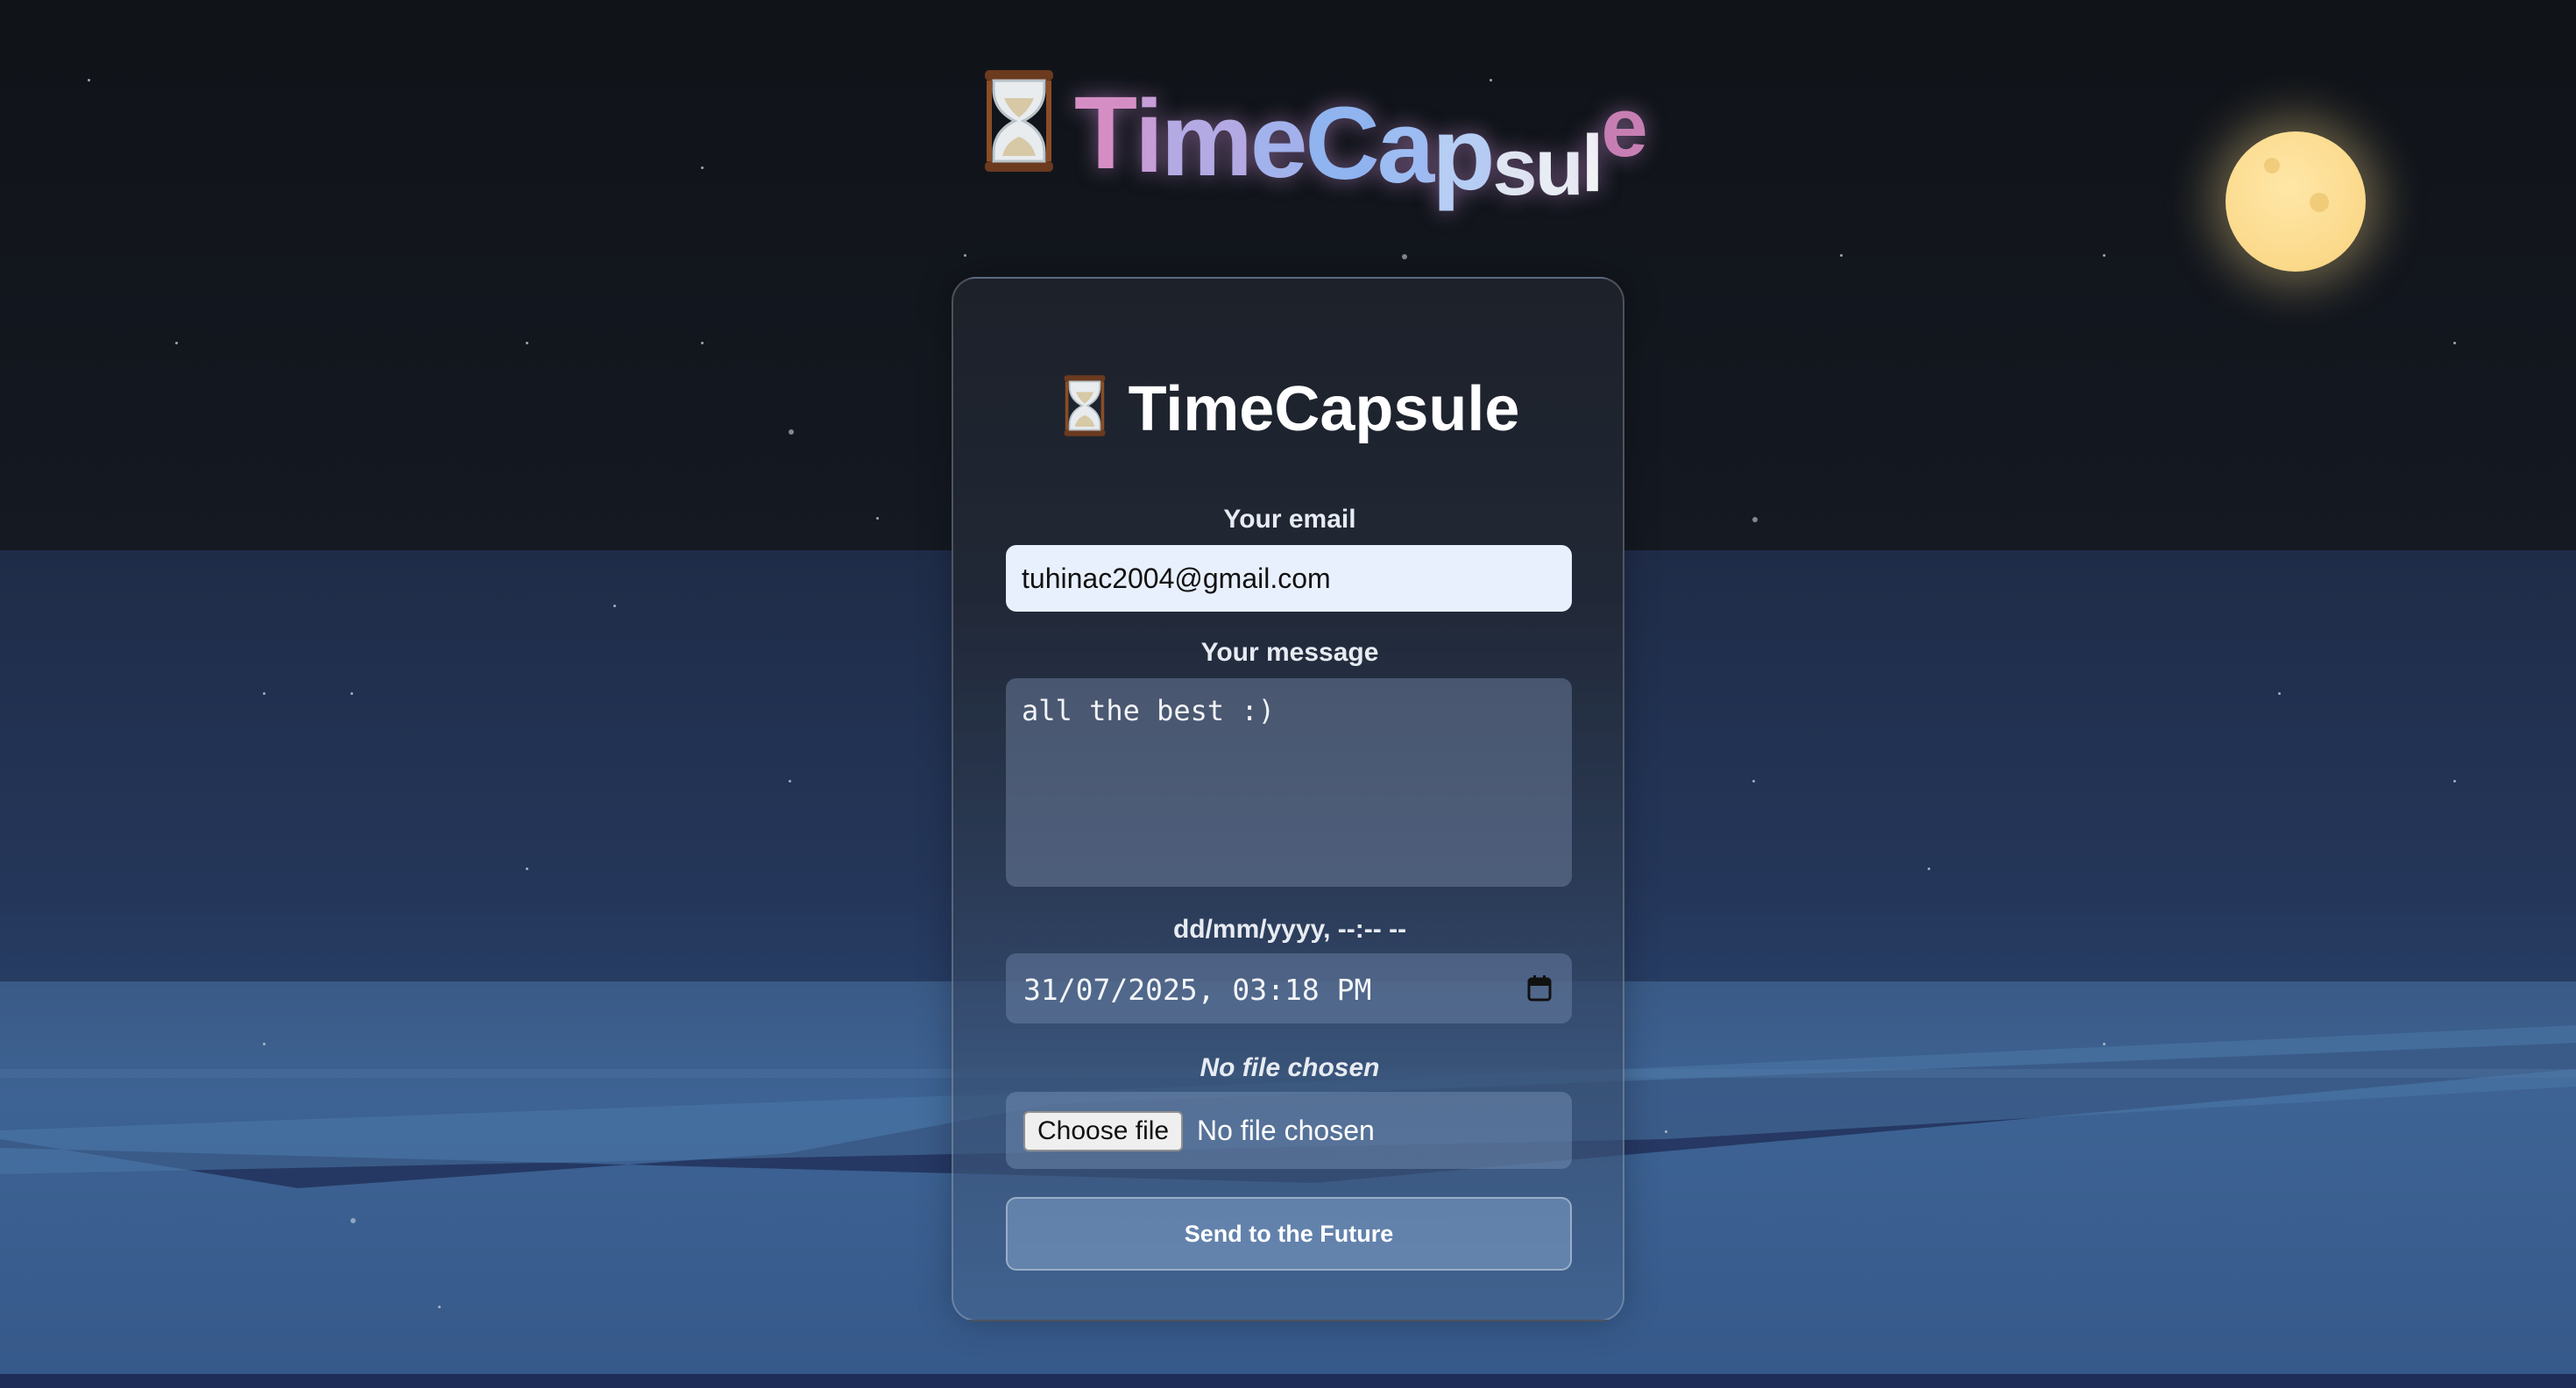 The height and width of the screenshot is (1388, 2576). What do you see at coordinates (1149, 137) in the screenshot?
I see `logo-letter: i` at bounding box center [1149, 137].